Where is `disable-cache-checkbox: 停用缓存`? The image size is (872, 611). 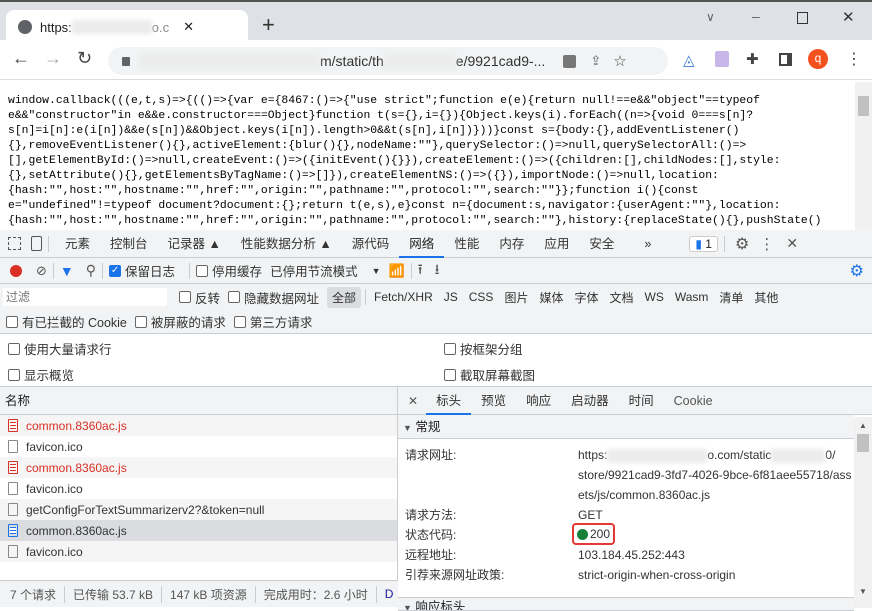 disable-cache-checkbox: 停用缓存 is located at coordinates (229, 270).